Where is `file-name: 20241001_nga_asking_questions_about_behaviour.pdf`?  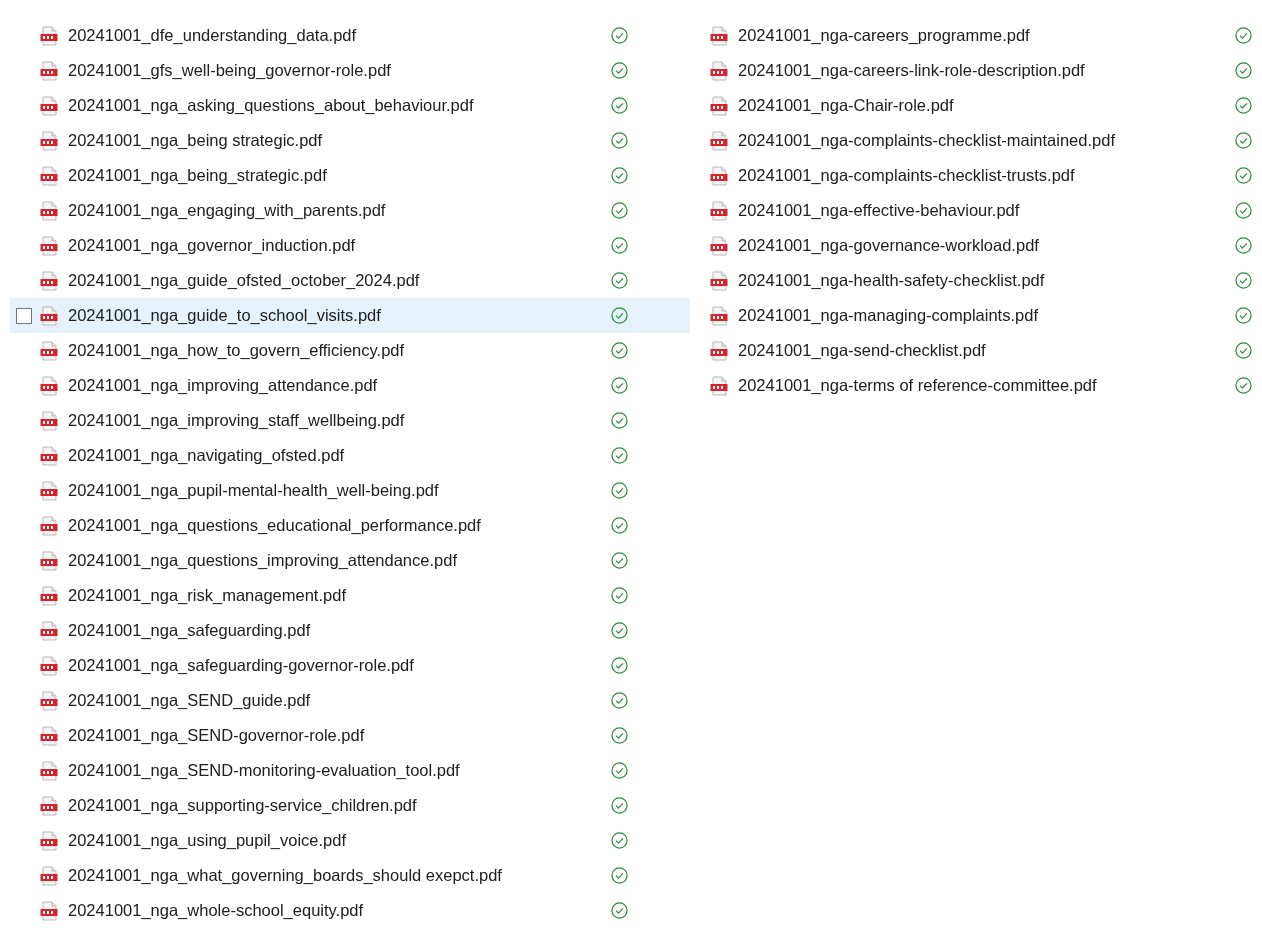 file-name: 20241001_nga_asking_questions_about_behaviour.pdf is located at coordinates (339, 105).